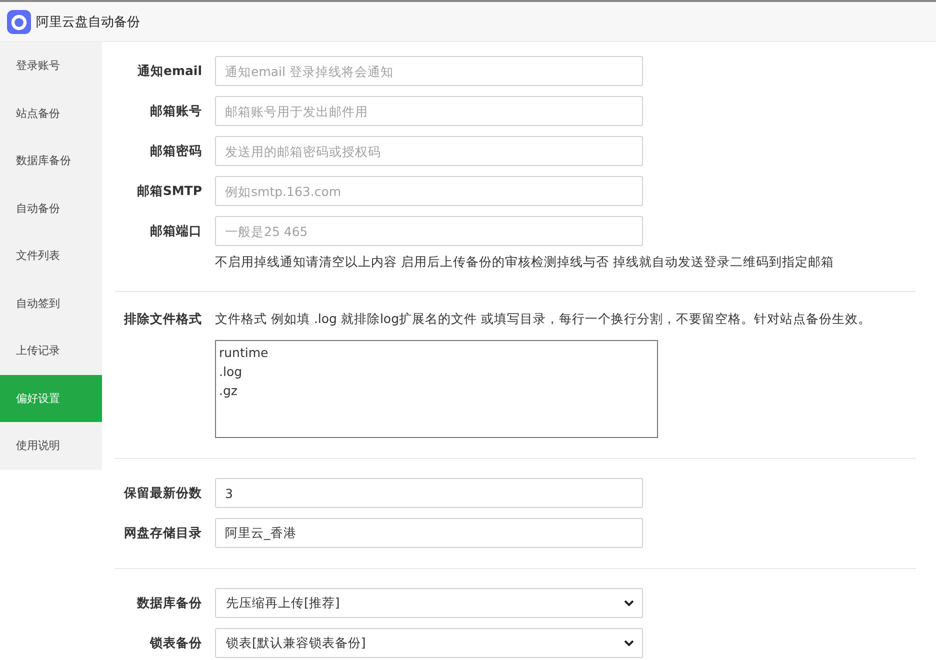  Describe the element at coordinates (429, 603) in the screenshot. I see `dropdown: 先压缩再上传[推荐]` at that location.